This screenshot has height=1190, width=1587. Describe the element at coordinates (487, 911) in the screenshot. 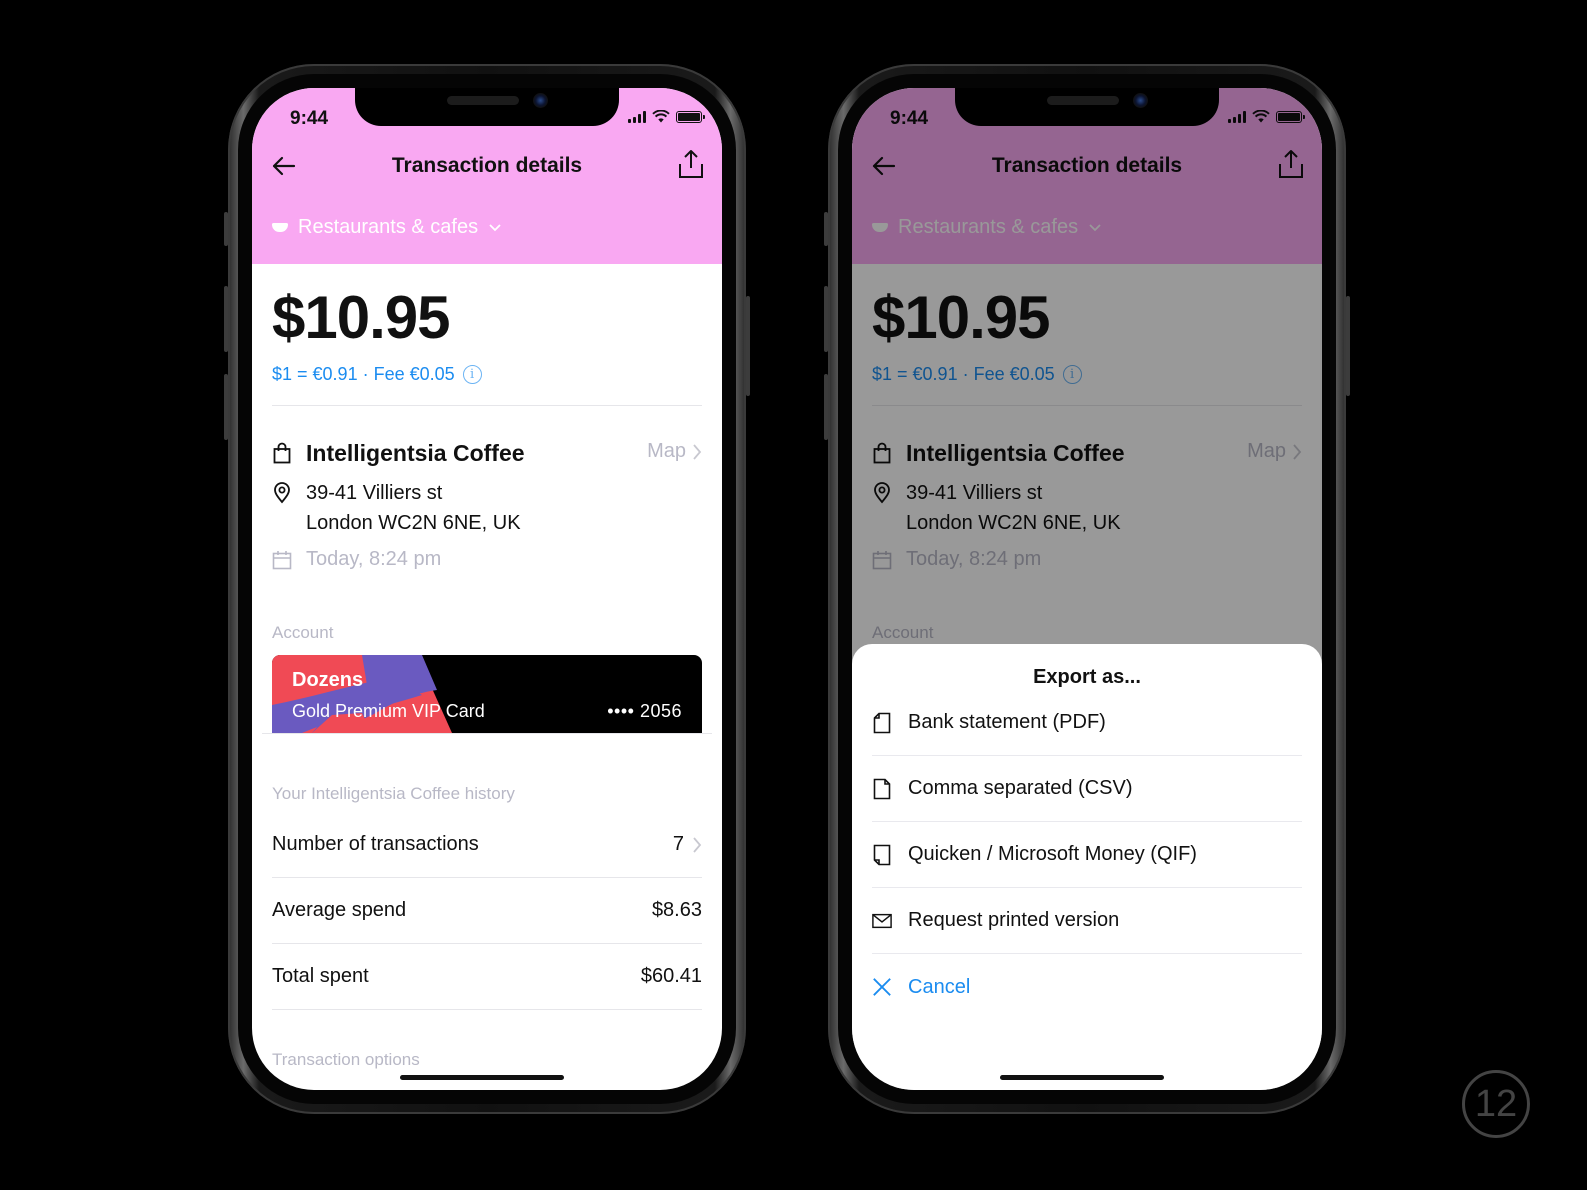

I see `history-row-average: Average spend $8.63` at that location.